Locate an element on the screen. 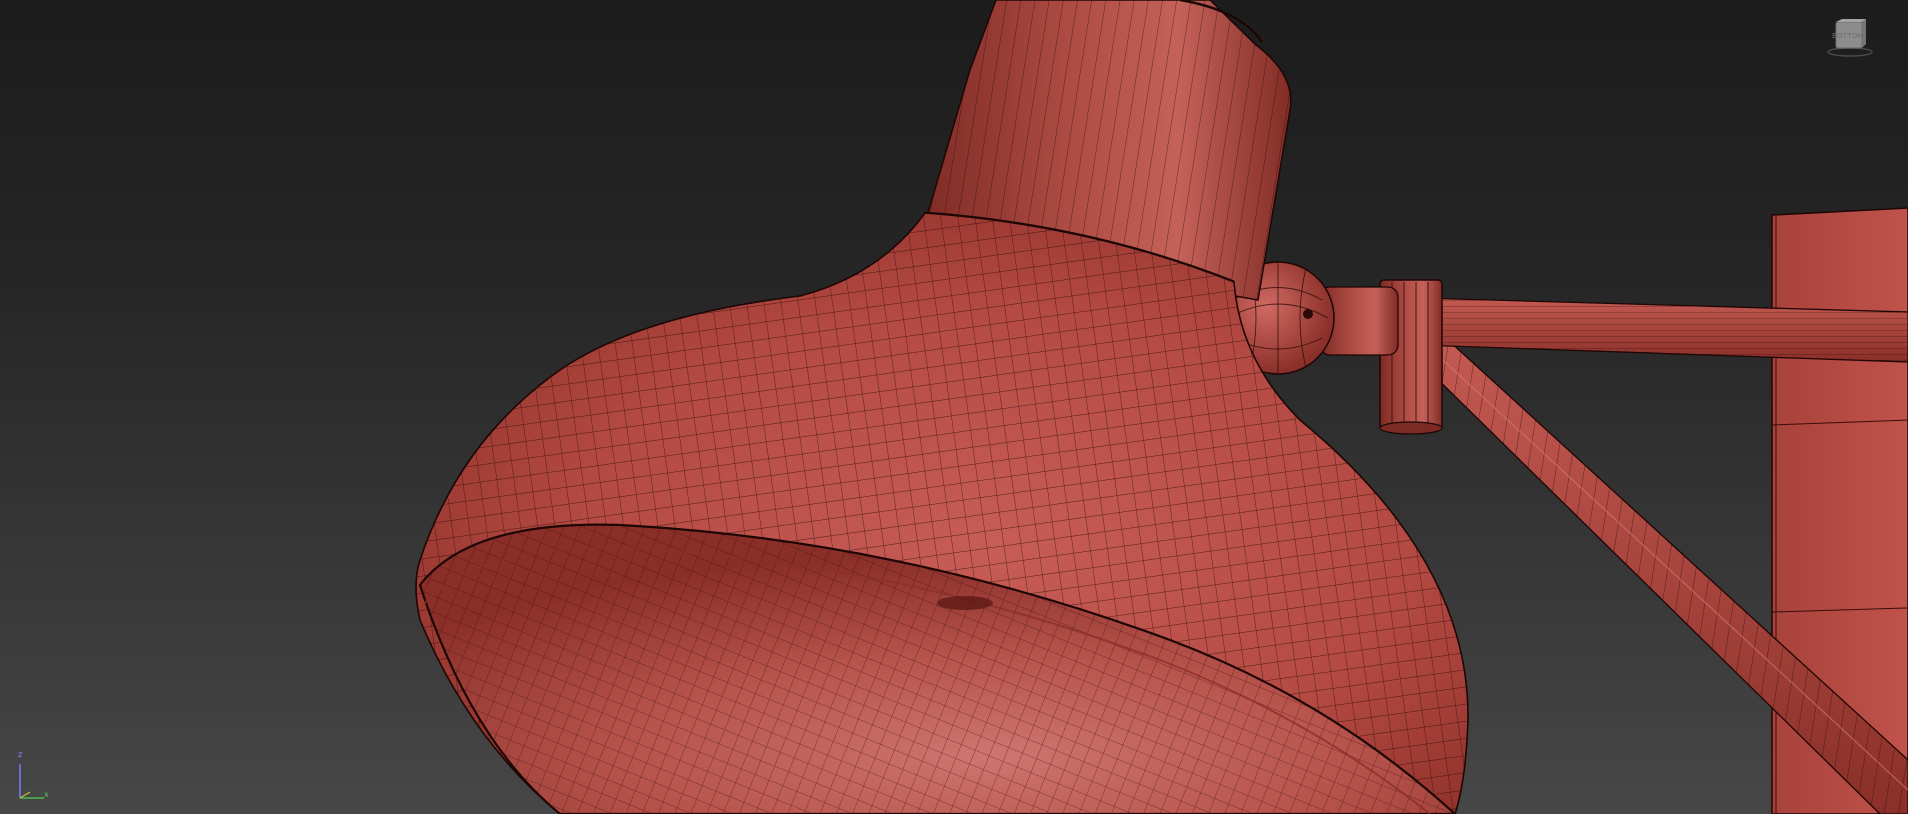 This screenshot has width=1908, height=814. axis-gizmo: z x is located at coordinates (34, 777).